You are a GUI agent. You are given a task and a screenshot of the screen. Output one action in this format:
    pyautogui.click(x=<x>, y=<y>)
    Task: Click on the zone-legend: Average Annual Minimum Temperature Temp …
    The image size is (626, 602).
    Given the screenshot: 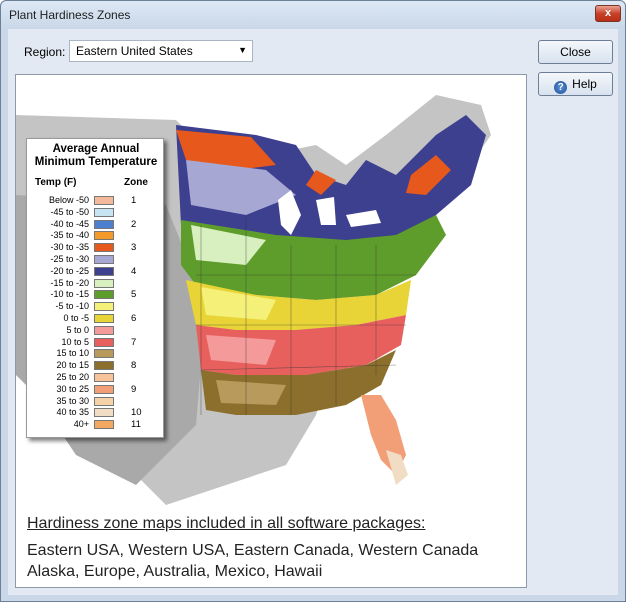 What is the action you would take?
    pyautogui.click(x=95, y=288)
    